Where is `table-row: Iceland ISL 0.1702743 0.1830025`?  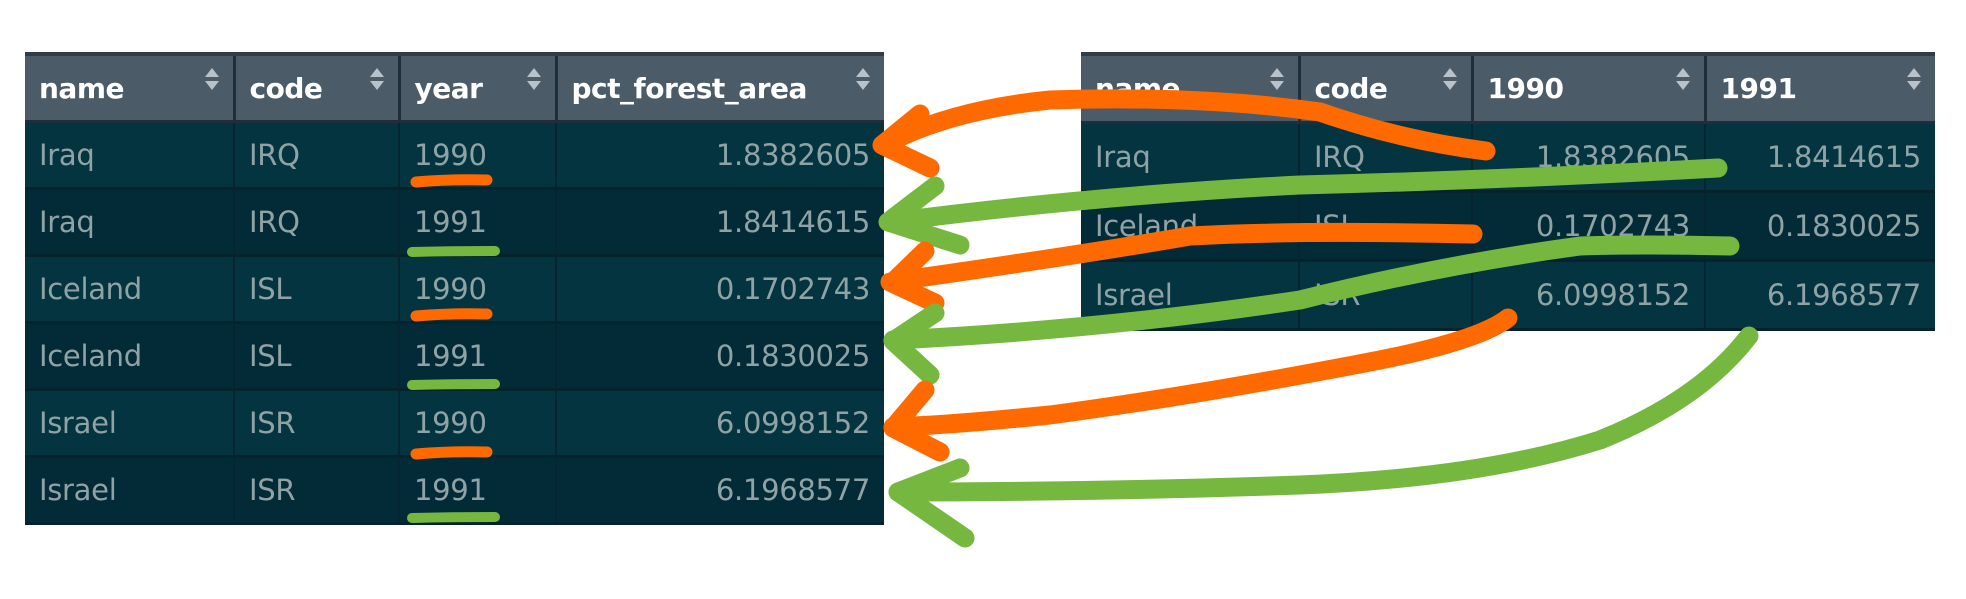 table-row: Iceland ISL 0.1702743 0.1830025 is located at coordinates (1508, 226).